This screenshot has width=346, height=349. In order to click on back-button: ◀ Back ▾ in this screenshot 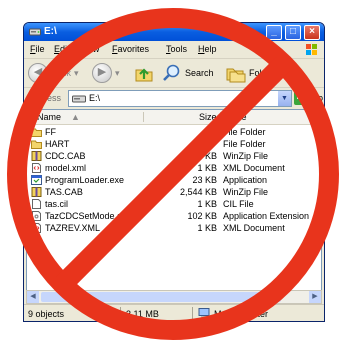, I will do `click(53, 73)`.